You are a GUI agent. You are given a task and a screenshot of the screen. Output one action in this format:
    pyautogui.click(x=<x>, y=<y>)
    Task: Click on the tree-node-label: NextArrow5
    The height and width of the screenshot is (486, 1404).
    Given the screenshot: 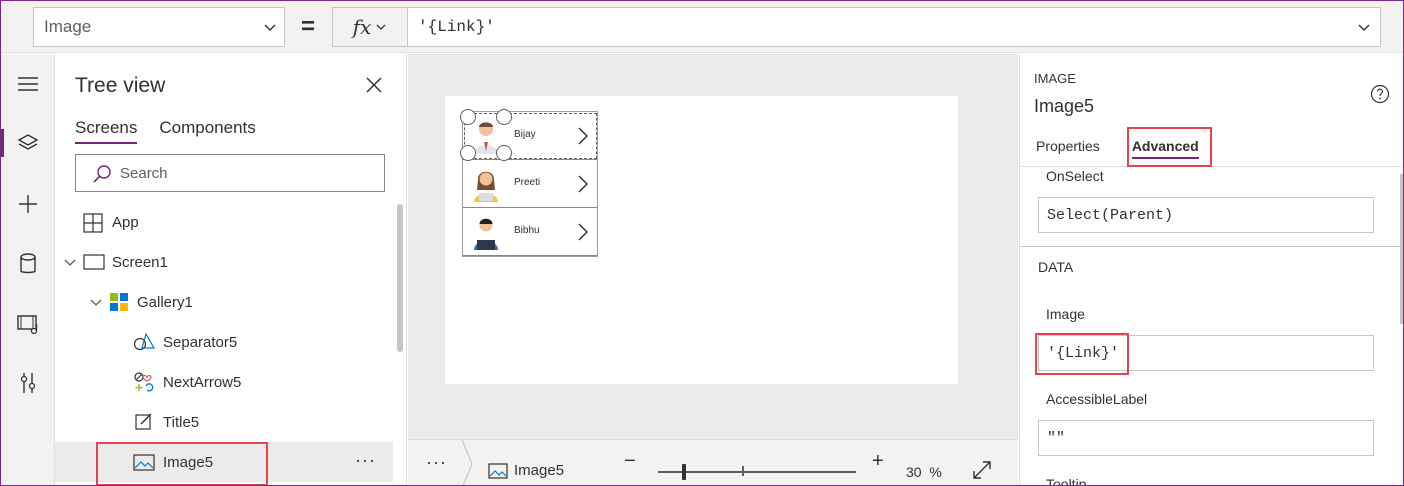 What is the action you would take?
    pyautogui.click(x=202, y=382)
    